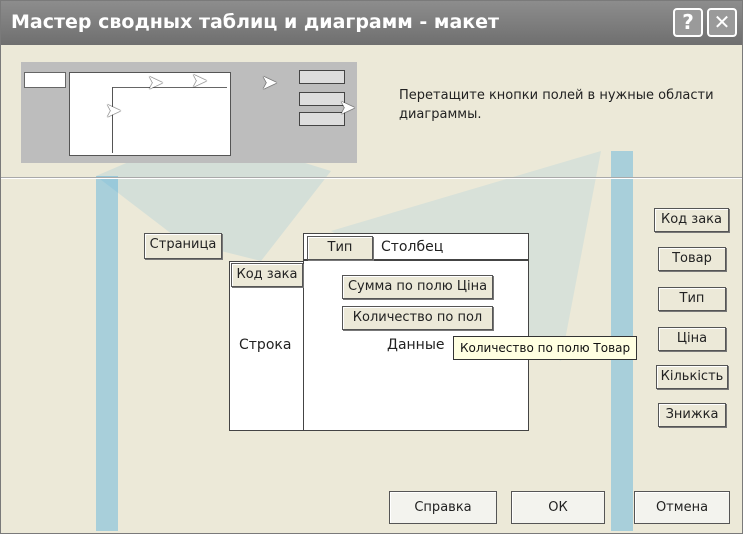 This screenshot has height=534, width=743. Describe the element at coordinates (545, 348) in the screenshot. I see `field-tooltip: Количество по полю Товар` at that location.